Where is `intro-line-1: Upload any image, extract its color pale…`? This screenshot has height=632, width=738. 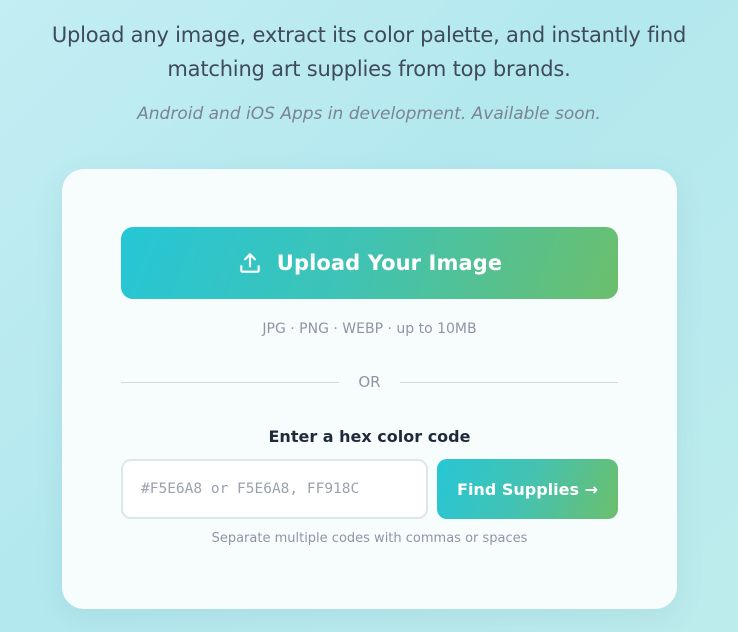 intro-line-1: Upload any image, extract its color pale… is located at coordinates (369, 35).